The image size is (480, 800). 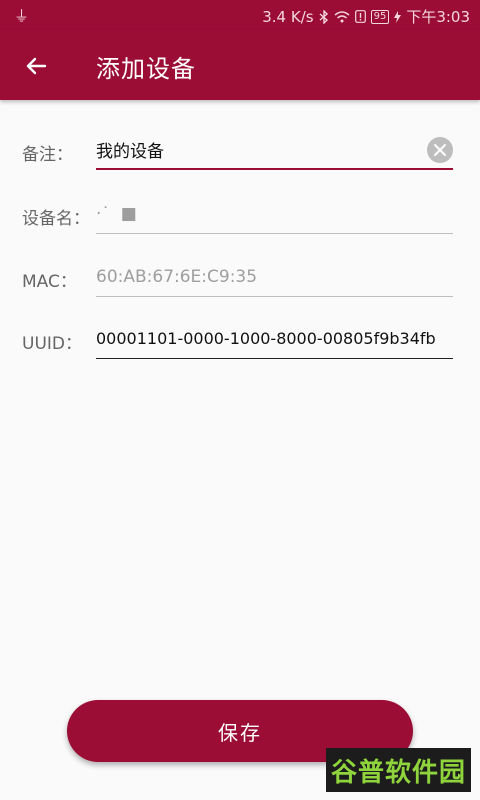 I want to click on arrow-left-icon, so click(x=36, y=66).